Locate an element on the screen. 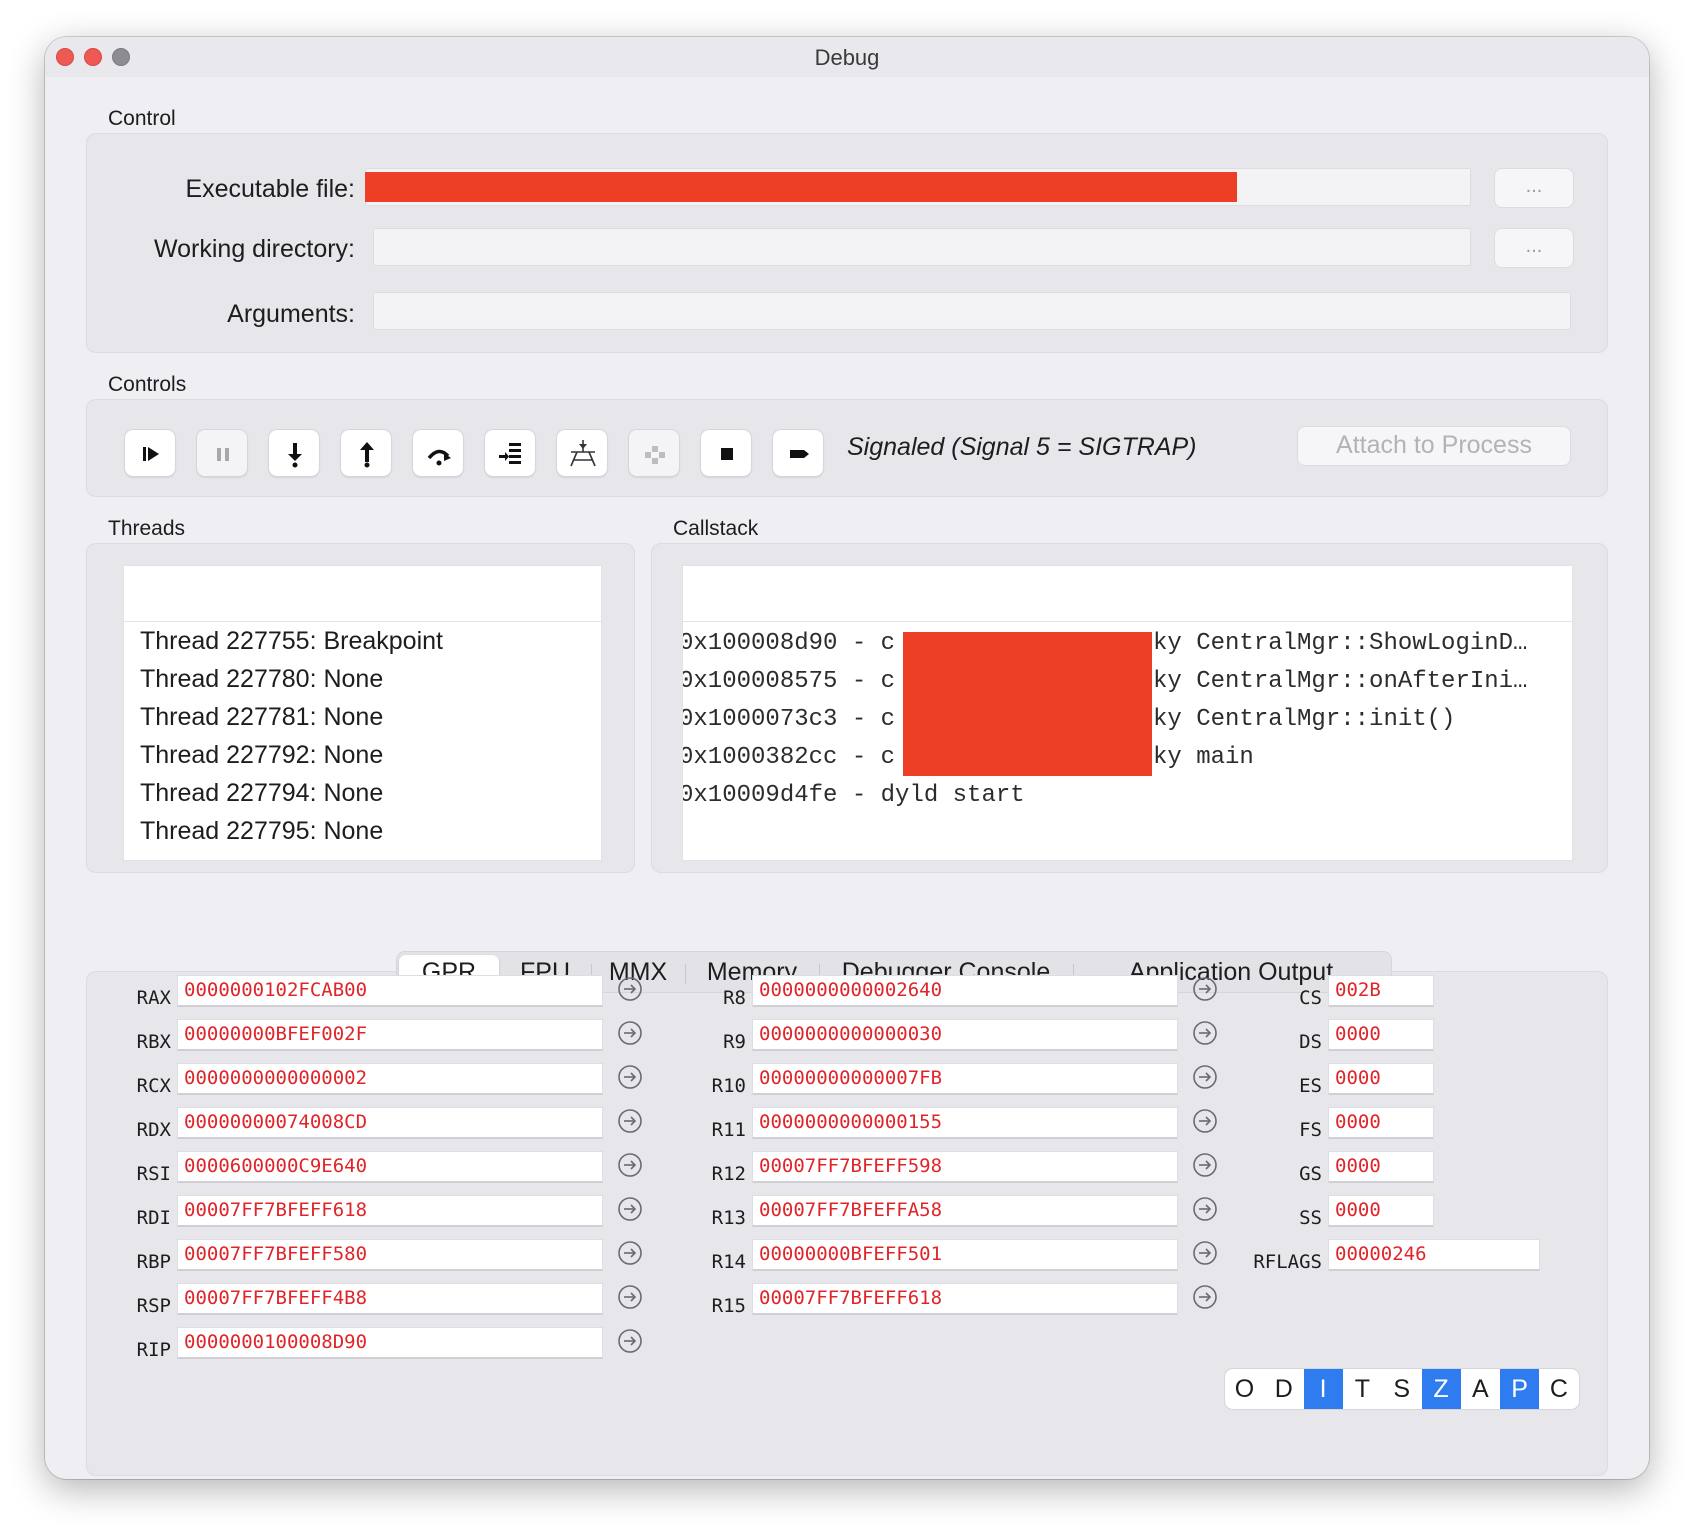 This screenshot has height=1530, width=1692. attach-to-process-button: Attach to Process is located at coordinates (1434, 446).